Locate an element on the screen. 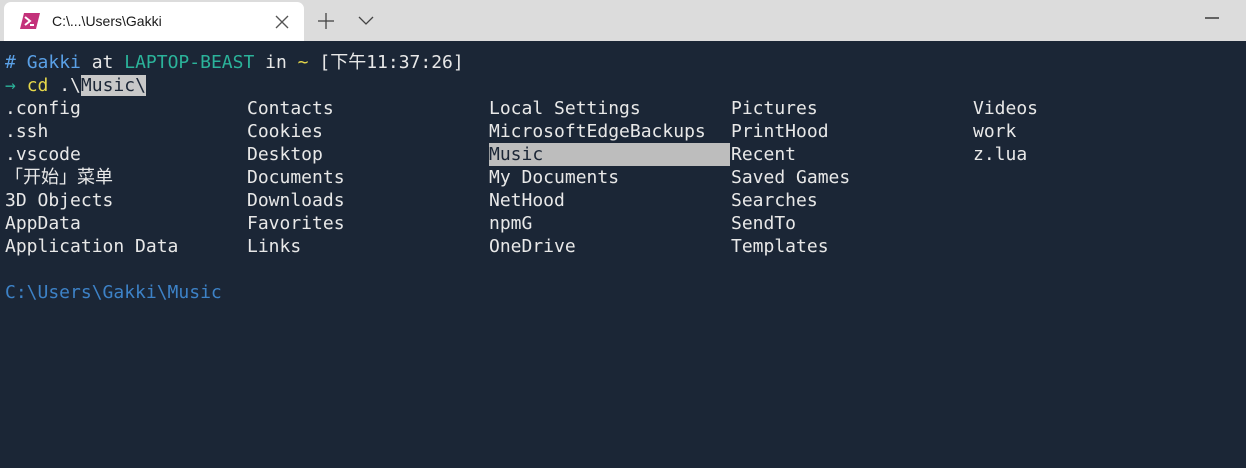  command-arg-prefix: .\ is located at coordinates (70, 85).